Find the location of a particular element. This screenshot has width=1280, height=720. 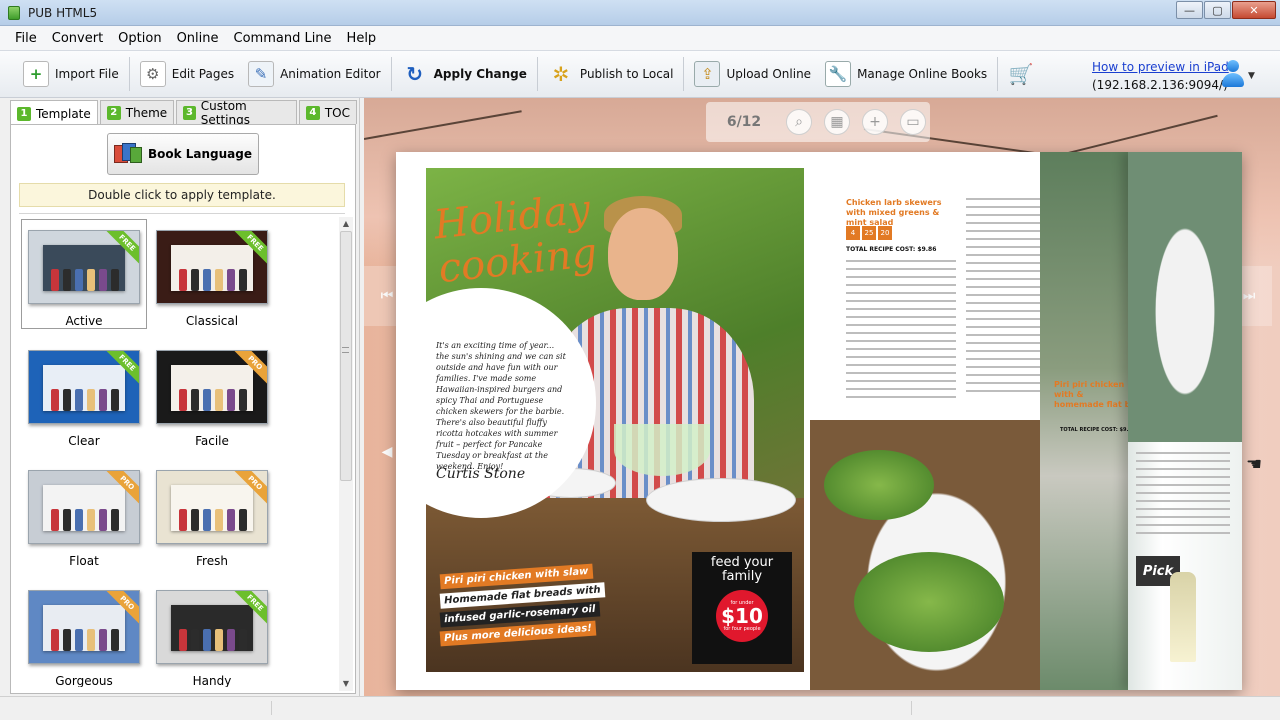

app-icon is located at coordinates (14, 12).